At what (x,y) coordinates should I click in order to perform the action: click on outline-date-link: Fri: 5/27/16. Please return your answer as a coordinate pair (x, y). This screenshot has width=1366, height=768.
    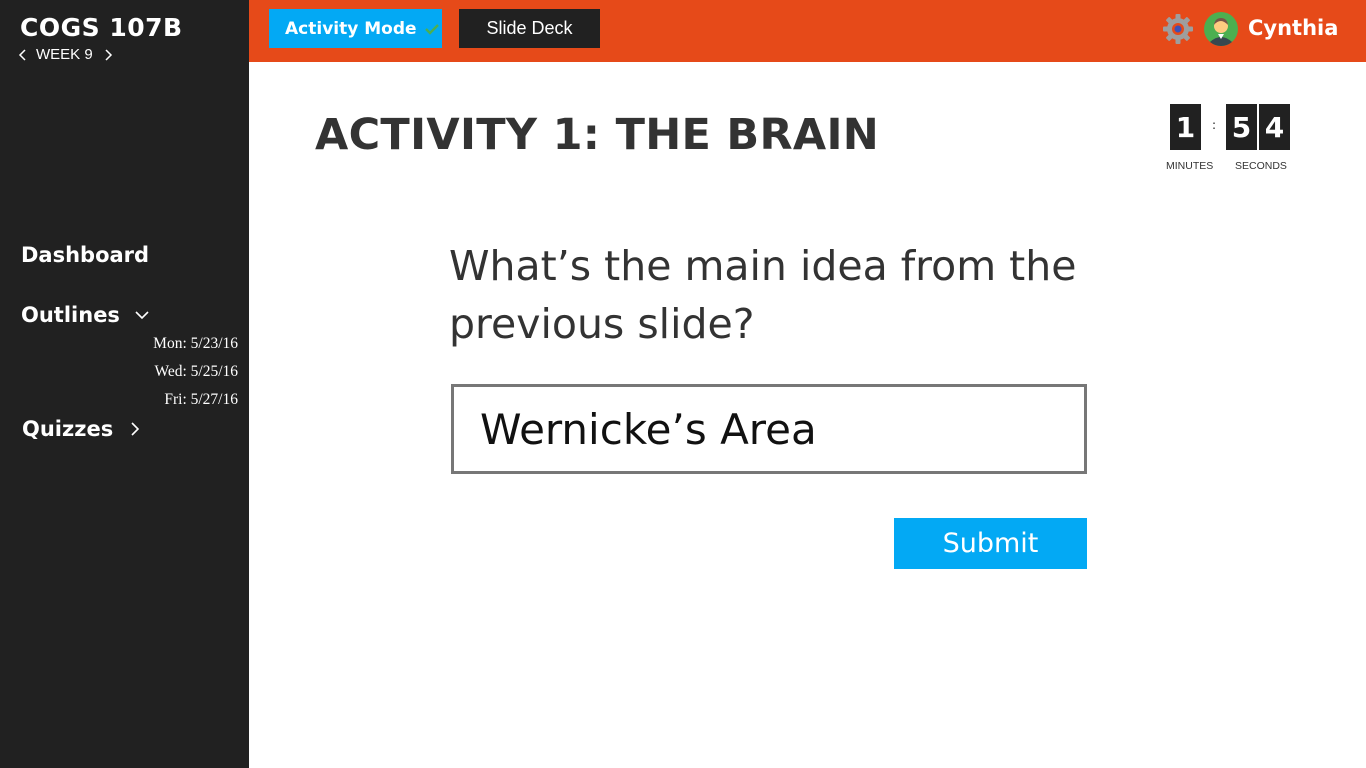
    Looking at the image, I should click on (201, 400).